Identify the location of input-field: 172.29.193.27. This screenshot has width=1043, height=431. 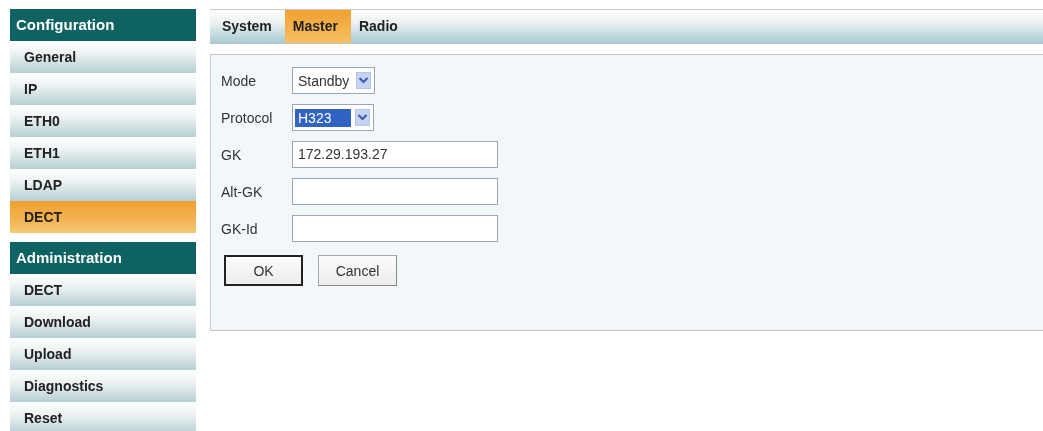
(395, 154).